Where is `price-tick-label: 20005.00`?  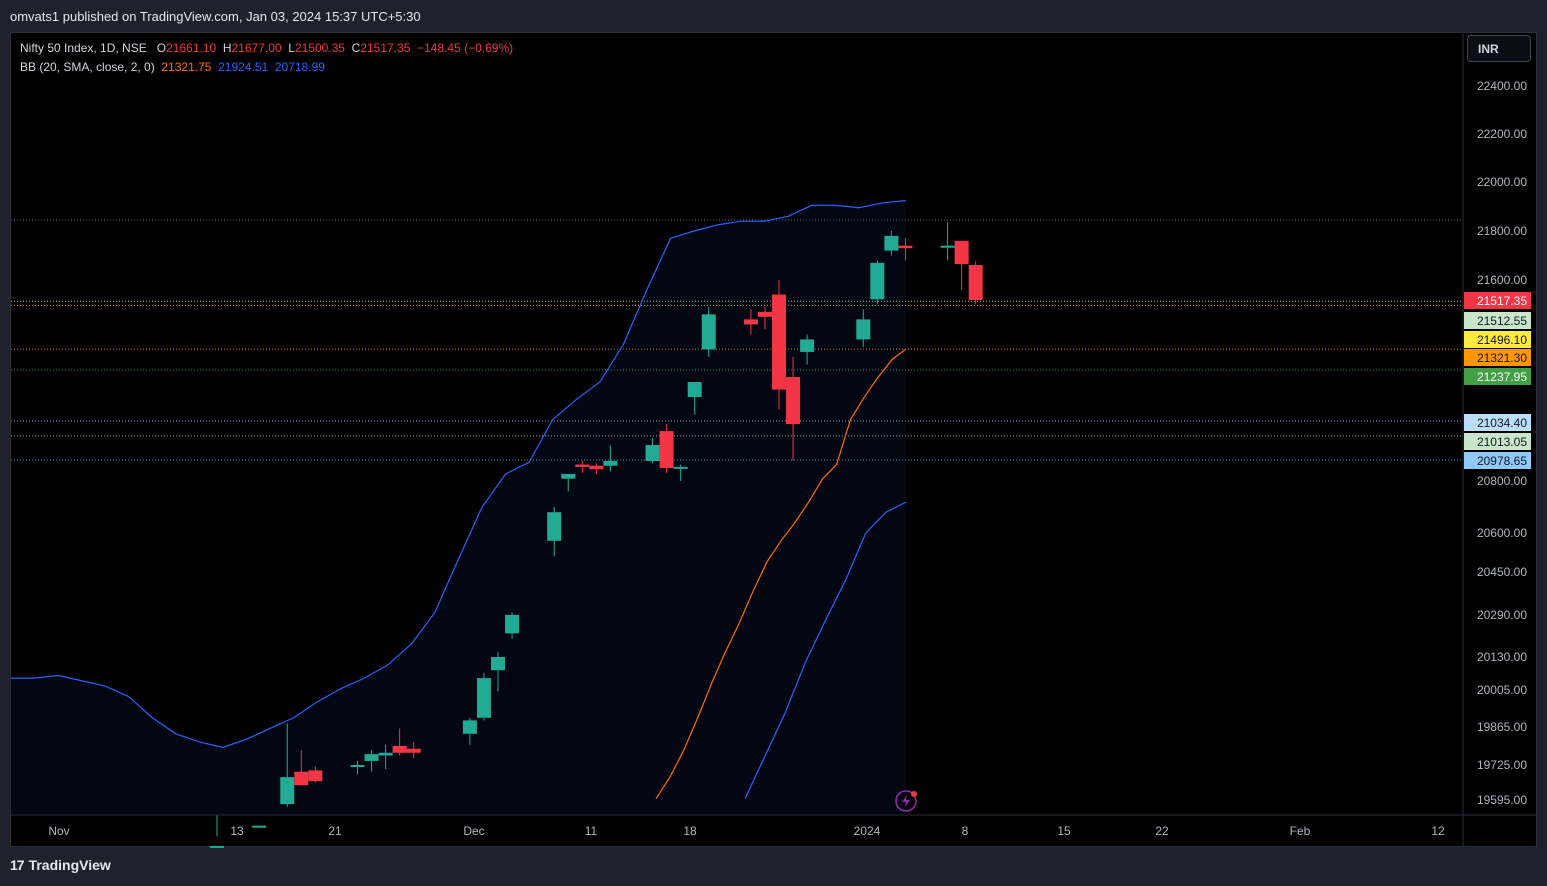
price-tick-label: 20005.00 is located at coordinates (1502, 690).